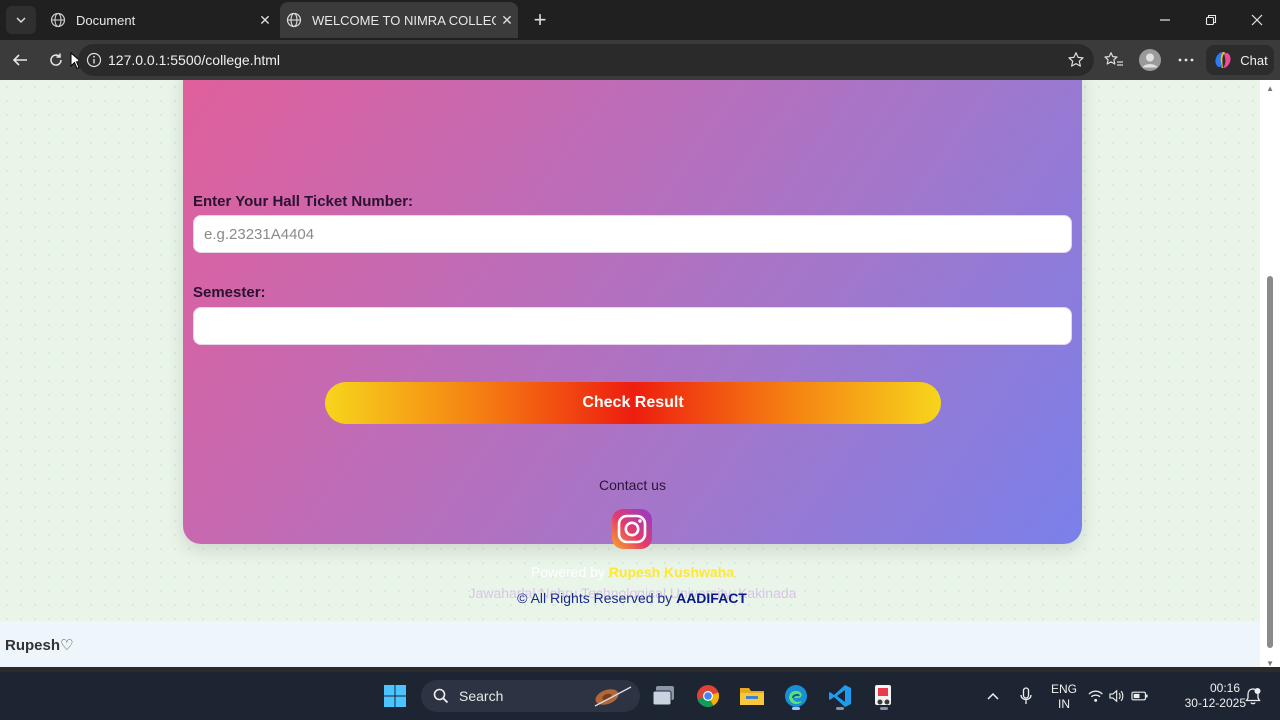 This screenshot has width=1280, height=720. Describe the element at coordinates (586, 60) in the screenshot. I see `address-bar: 127.0.0.1:5500/college.html` at that location.